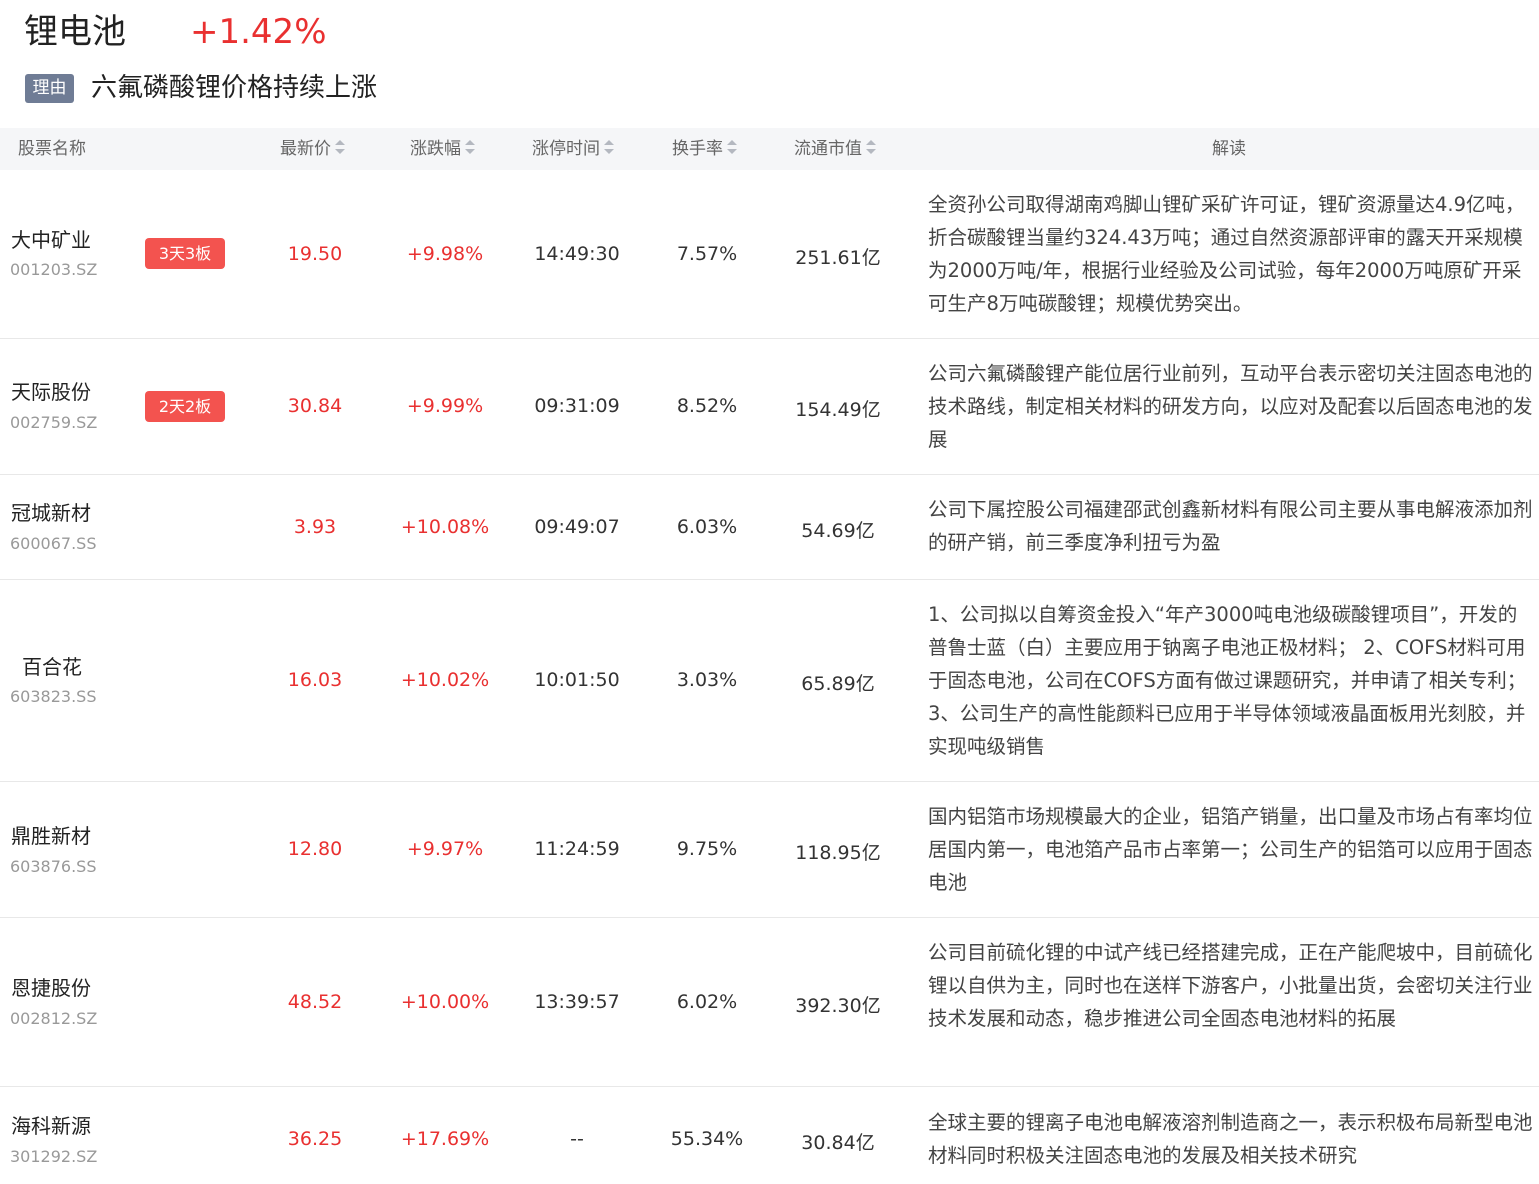  Describe the element at coordinates (54, 1156) in the screenshot. I see `stock-code: 301292.SZ` at that location.